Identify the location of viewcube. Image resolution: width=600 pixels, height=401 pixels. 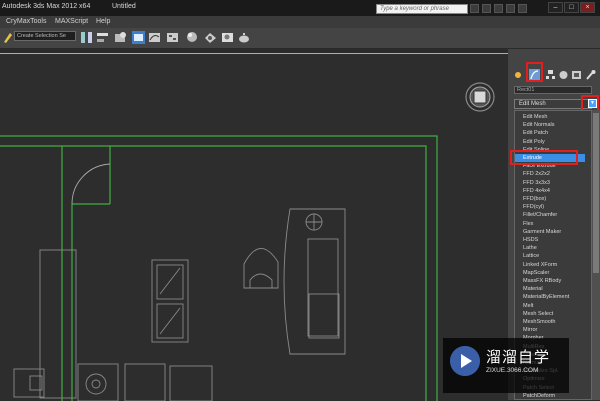
(480, 97).